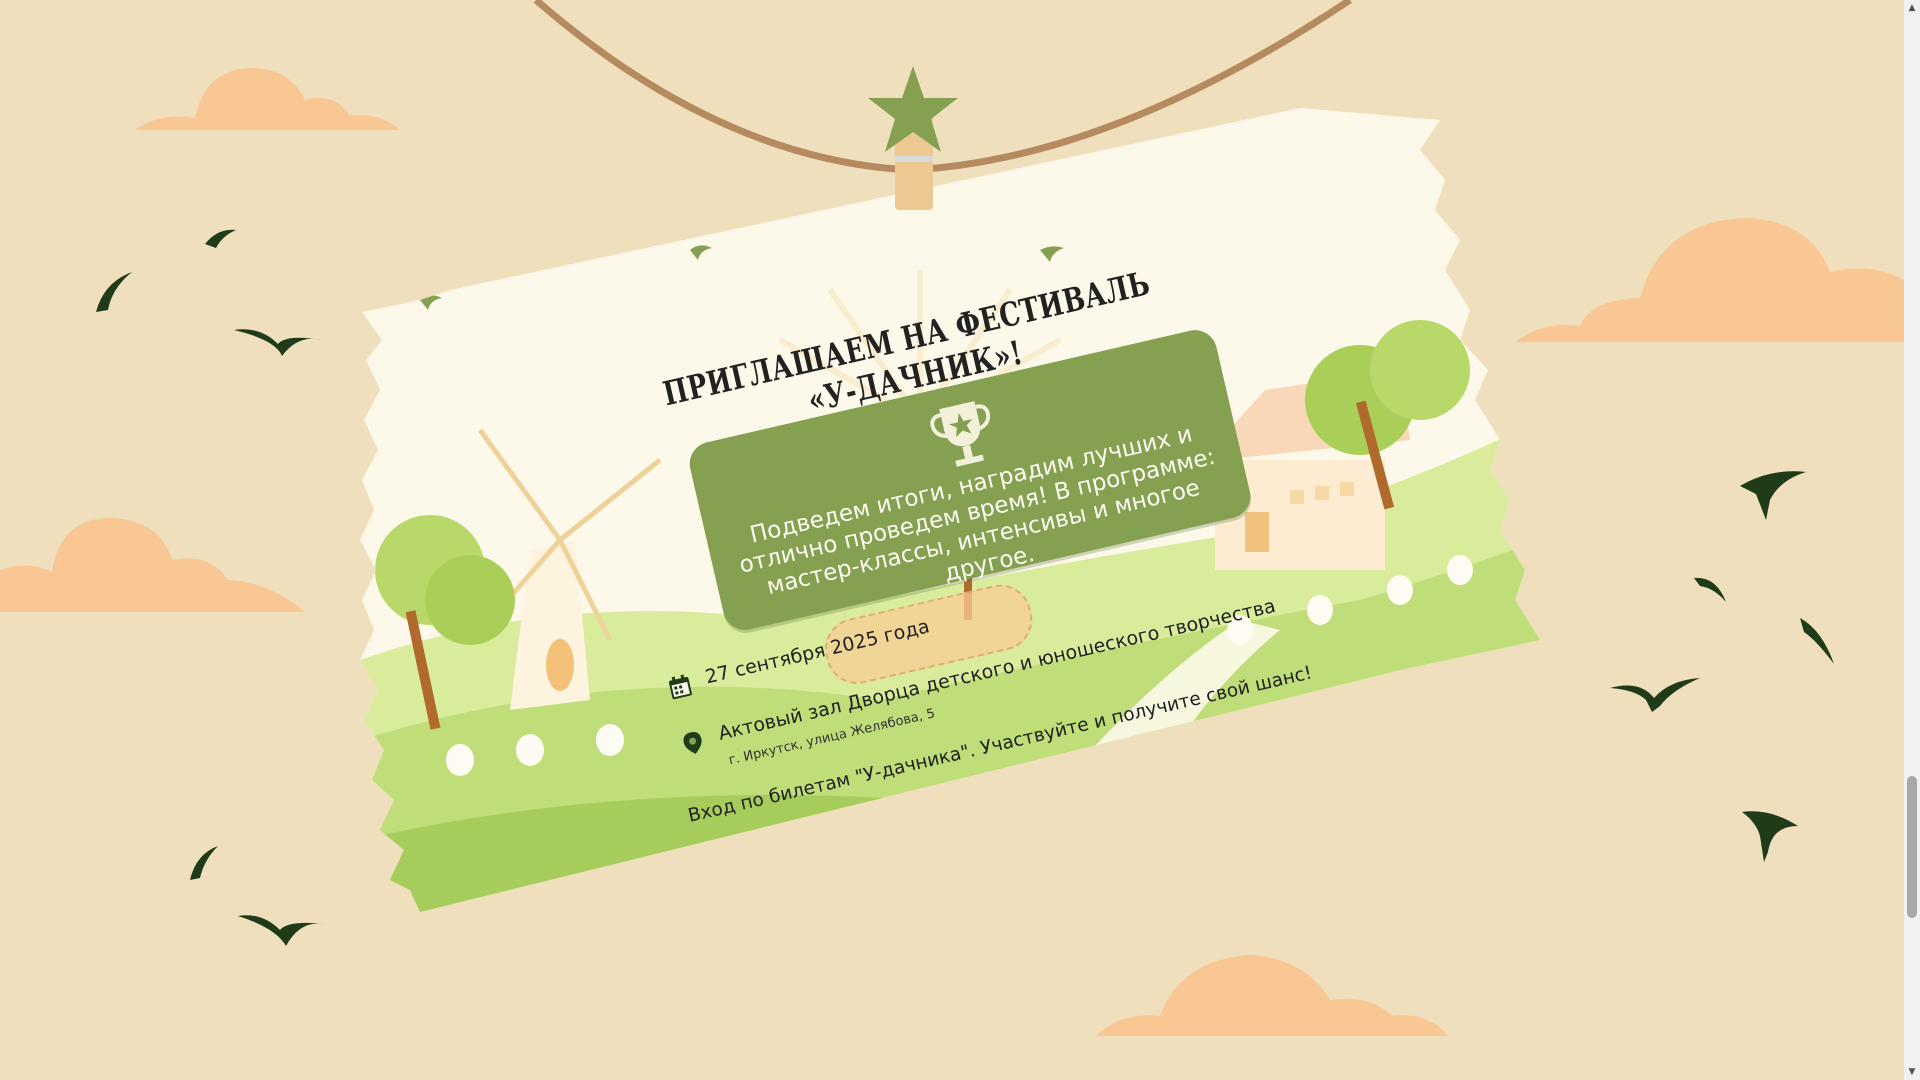 This screenshot has height=1080, width=1920. I want to click on calendar-icon, so click(680, 687).